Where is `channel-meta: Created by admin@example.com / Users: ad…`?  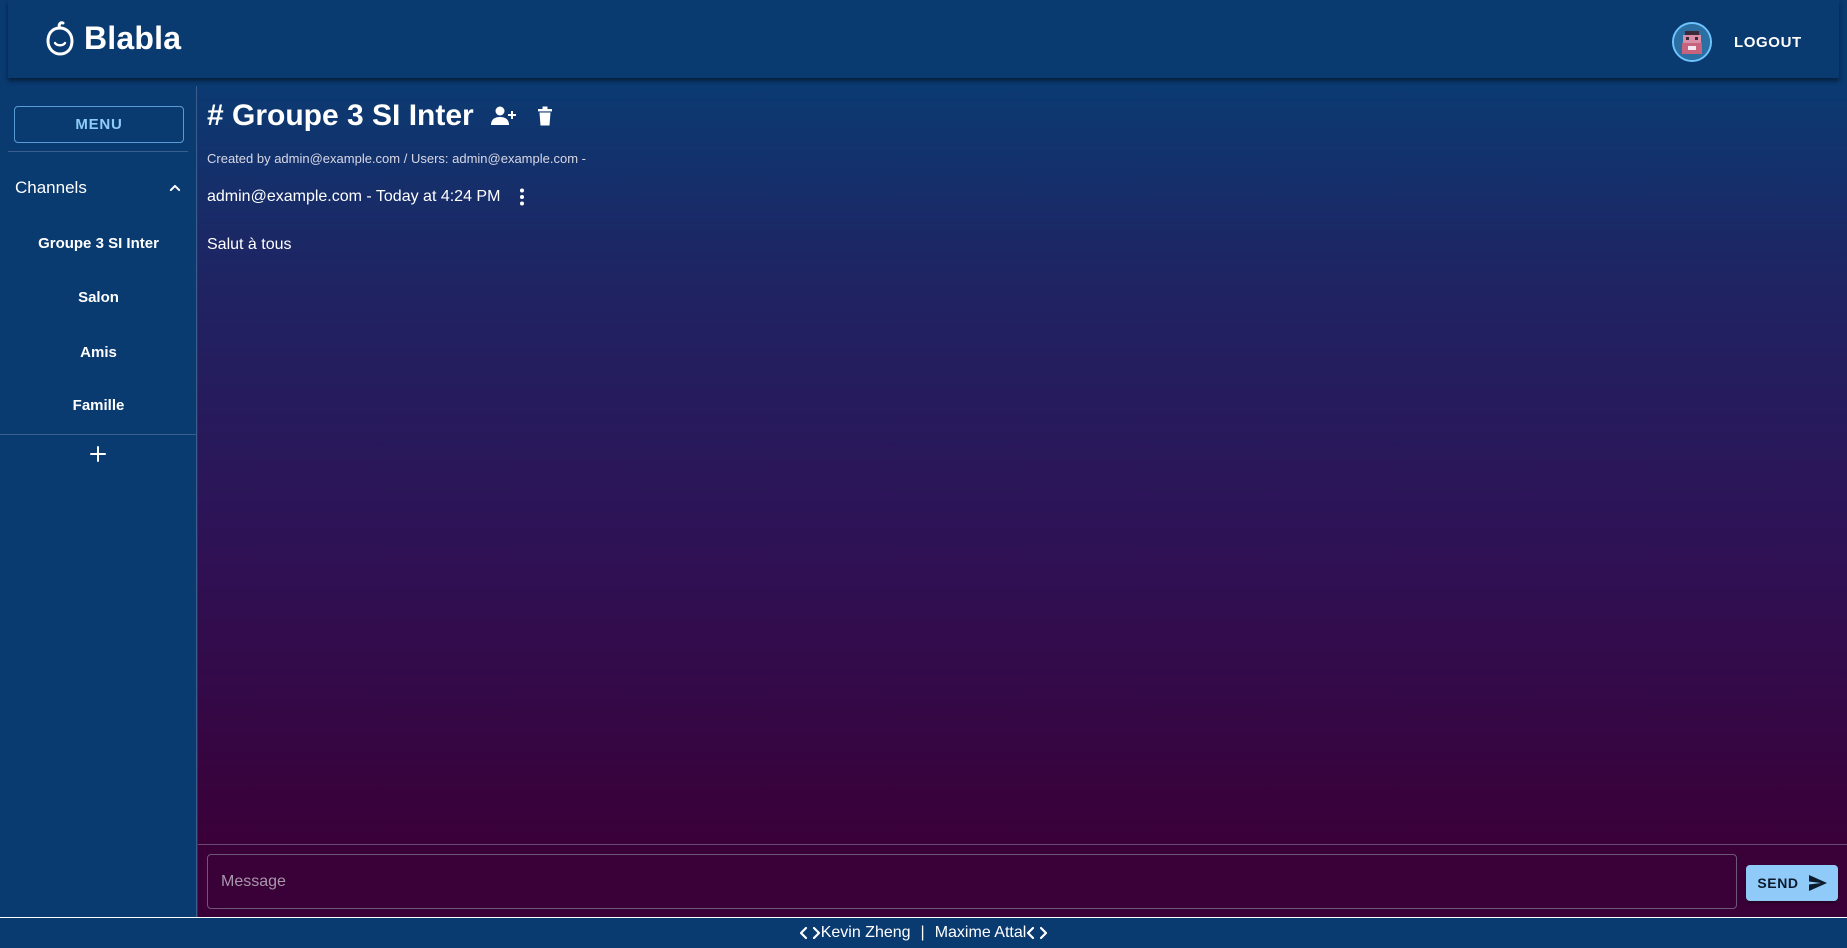 channel-meta: Created by admin@example.com / Users: ad… is located at coordinates (396, 158).